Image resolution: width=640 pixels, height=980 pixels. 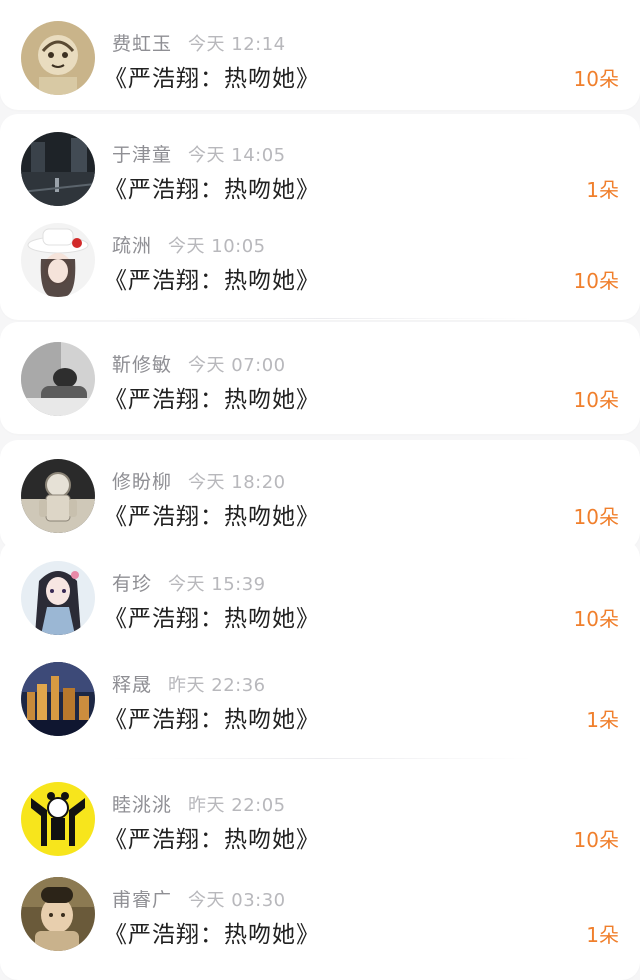 I want to click on sender-name: 疏洲 今天 10:05, so click(x=189, y=244).